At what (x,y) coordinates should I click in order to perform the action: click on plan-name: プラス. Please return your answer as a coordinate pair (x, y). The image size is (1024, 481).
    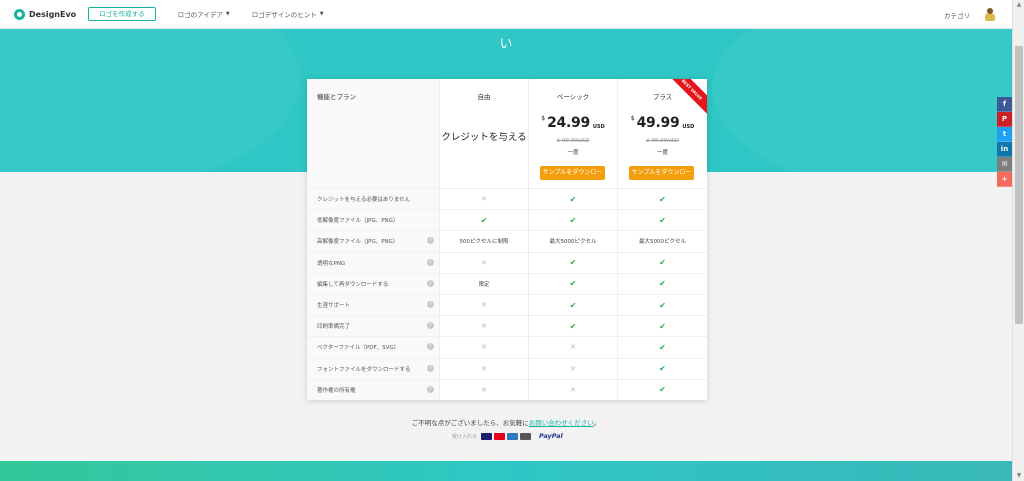
    Looking at the image, I should click on (662, 97).